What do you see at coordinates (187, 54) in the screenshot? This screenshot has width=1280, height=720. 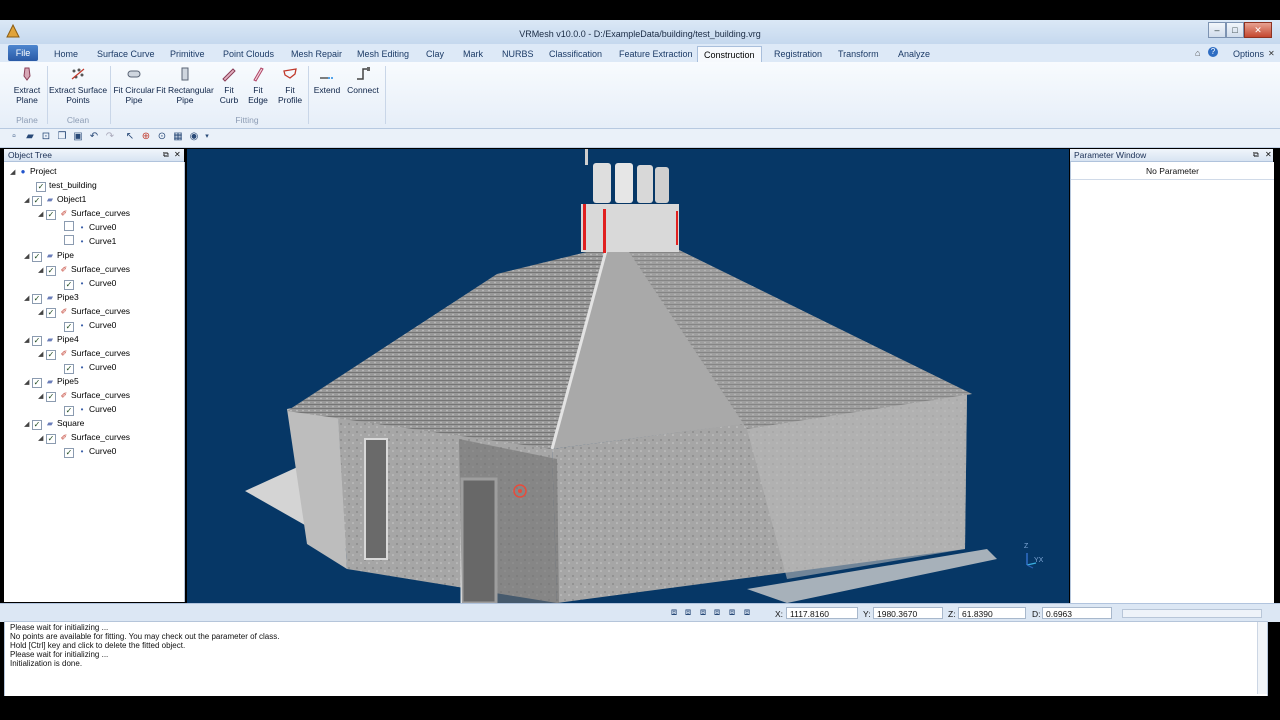 I see `tab-primitive: Primitive` at bounding box center [187, 54].